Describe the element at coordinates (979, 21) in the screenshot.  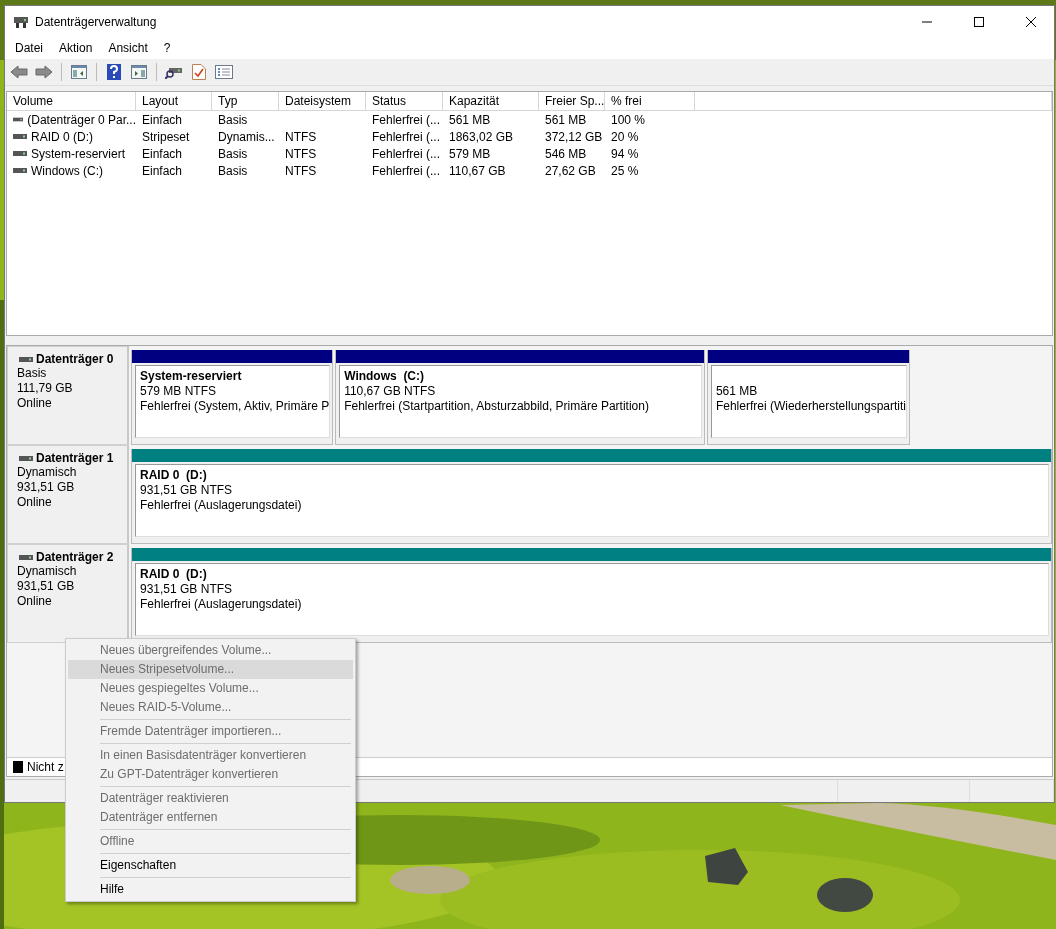
I see `maximize-icon` at that location.